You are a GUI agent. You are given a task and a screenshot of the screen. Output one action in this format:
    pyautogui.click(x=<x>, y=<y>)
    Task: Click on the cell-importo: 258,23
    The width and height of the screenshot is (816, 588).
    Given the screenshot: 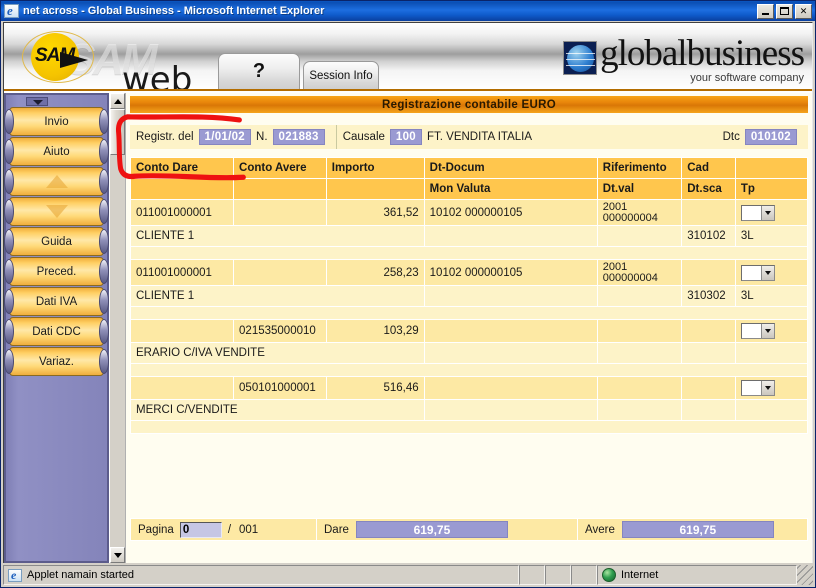 What is the action you would take?
    pyautogui.click(x=375, y=272)
    